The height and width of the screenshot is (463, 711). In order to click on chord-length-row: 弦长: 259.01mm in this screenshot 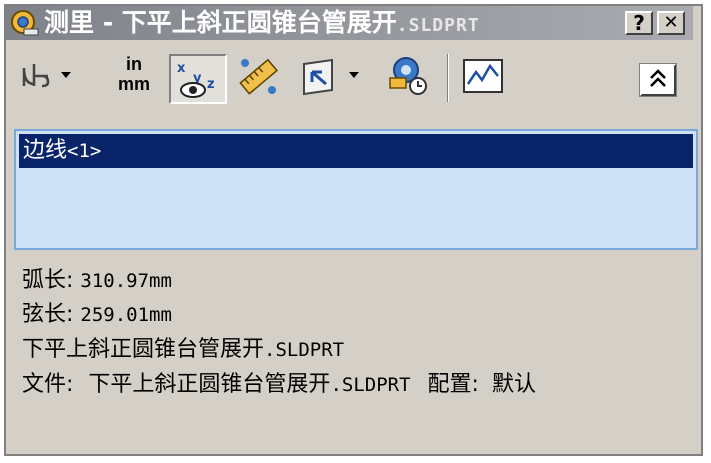, I will do `click(97, 312)`.